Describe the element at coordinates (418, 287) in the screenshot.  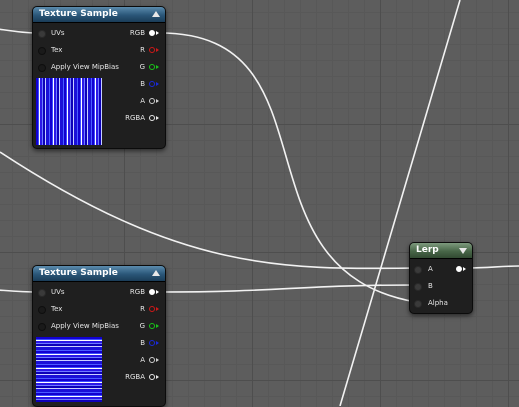
I see `lerp-b-input-pin` at that location.